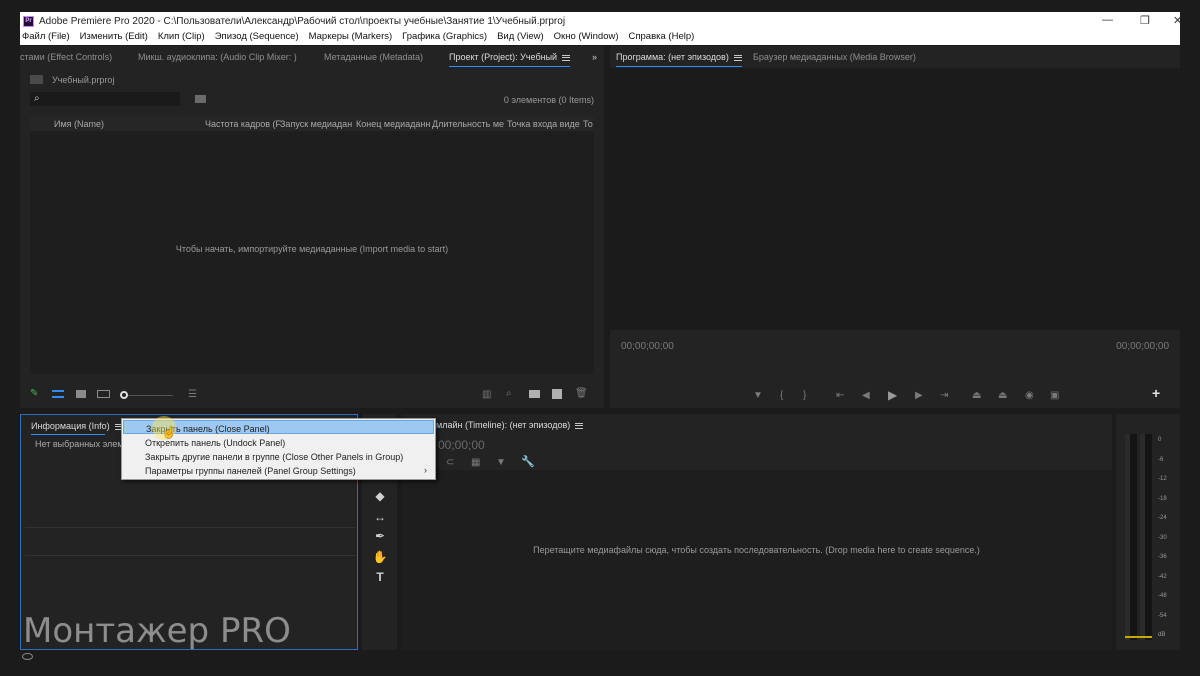 This screenshot has width=1200, height=676. Describe the element at coordinates (976, 396) in the screenshot. I see `lift-icon: ⏏` at that location.